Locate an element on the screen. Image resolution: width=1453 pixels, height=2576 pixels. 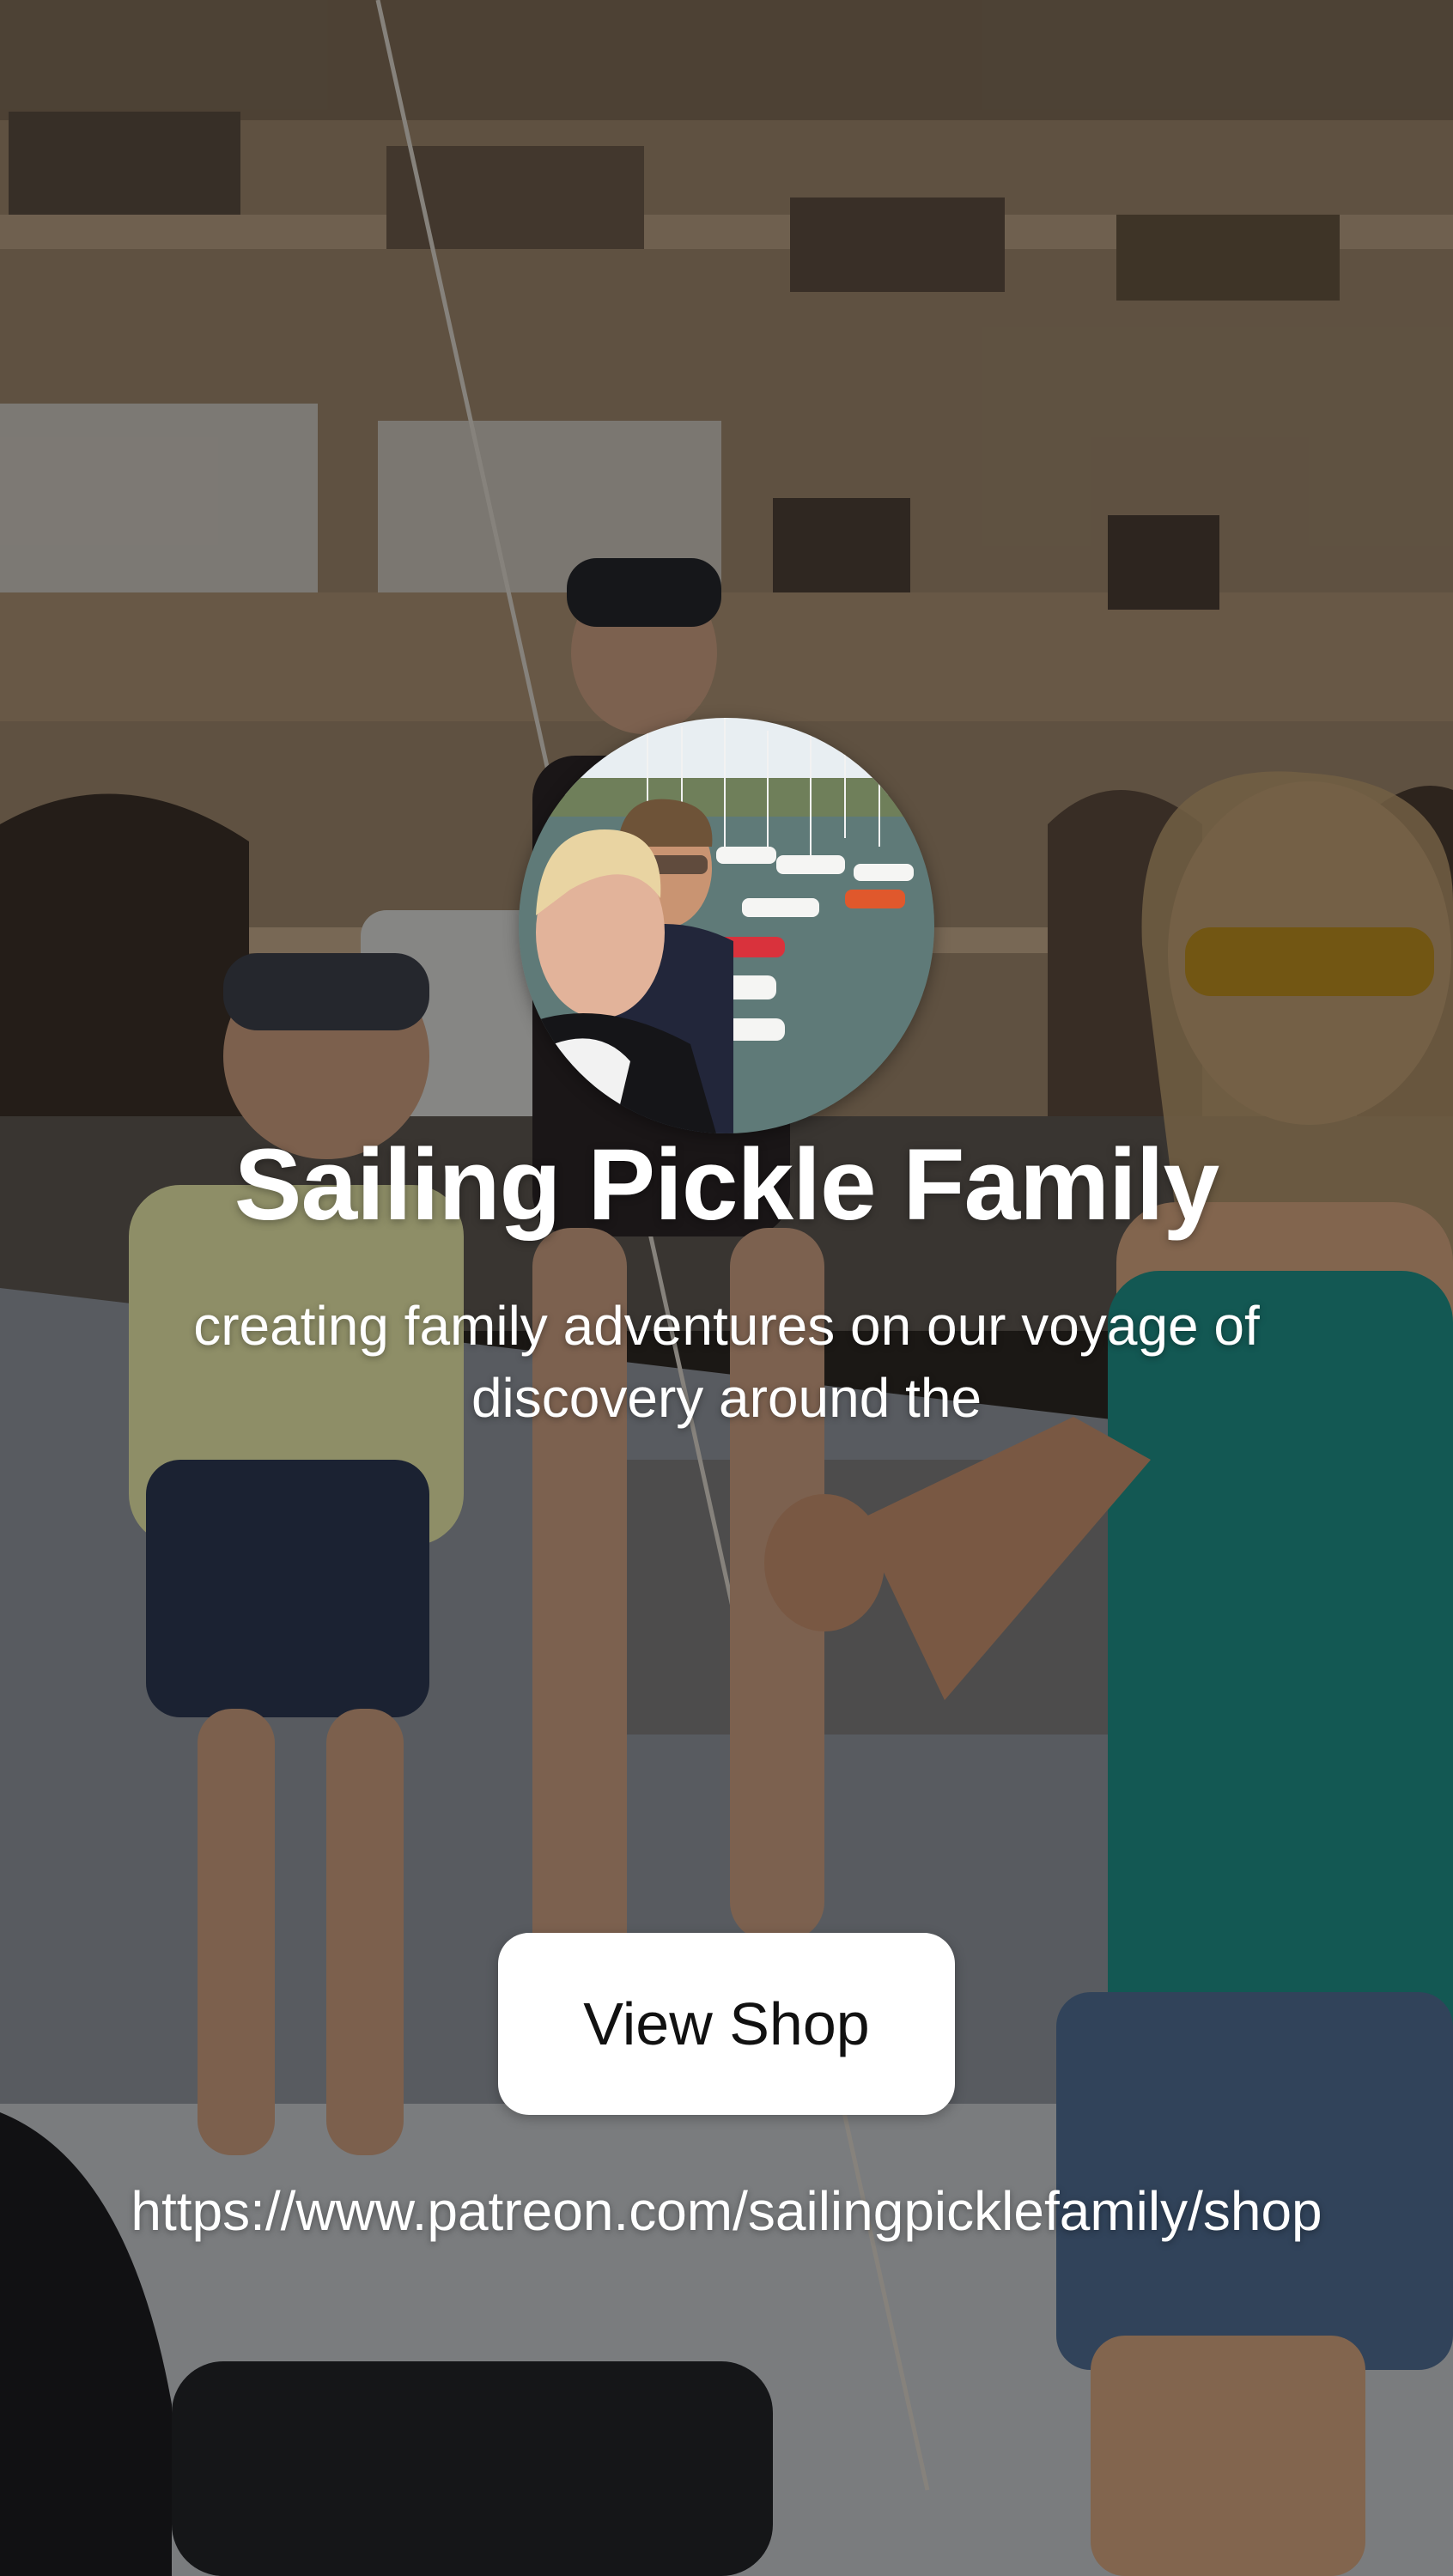
view-shop-button-label: View Shop is located at coordinates (727, 2024).